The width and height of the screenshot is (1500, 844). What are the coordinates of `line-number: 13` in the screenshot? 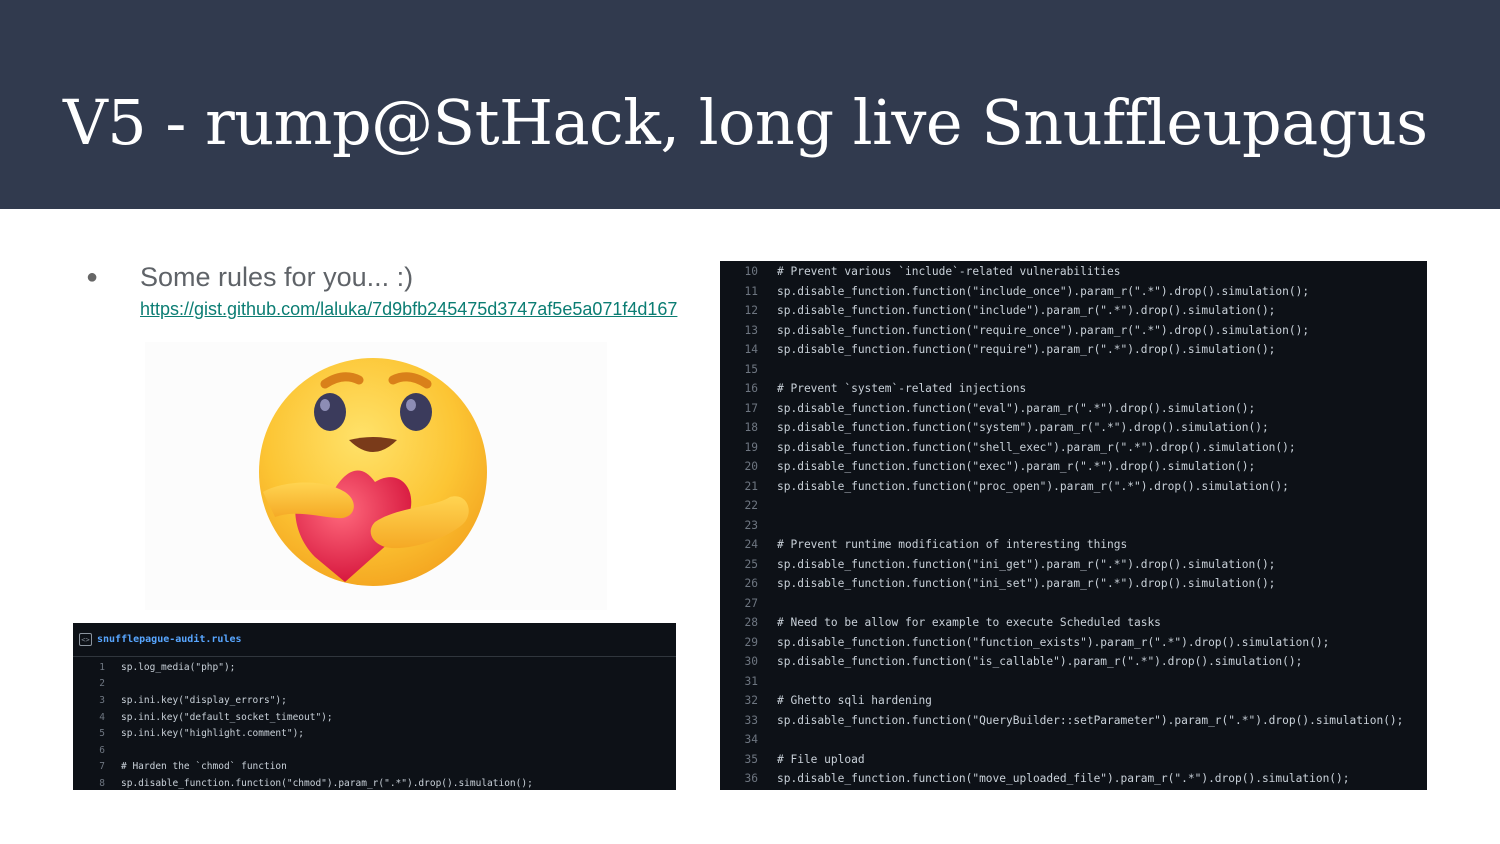 It's located at (751, 330).